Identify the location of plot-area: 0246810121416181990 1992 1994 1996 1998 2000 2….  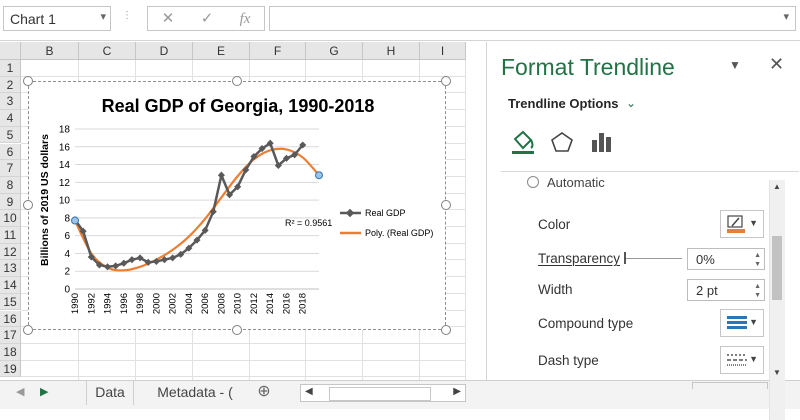
(191, 220).